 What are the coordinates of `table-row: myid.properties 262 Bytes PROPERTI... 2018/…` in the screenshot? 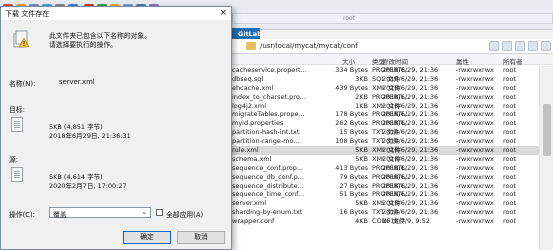 It's located at (385, 123).